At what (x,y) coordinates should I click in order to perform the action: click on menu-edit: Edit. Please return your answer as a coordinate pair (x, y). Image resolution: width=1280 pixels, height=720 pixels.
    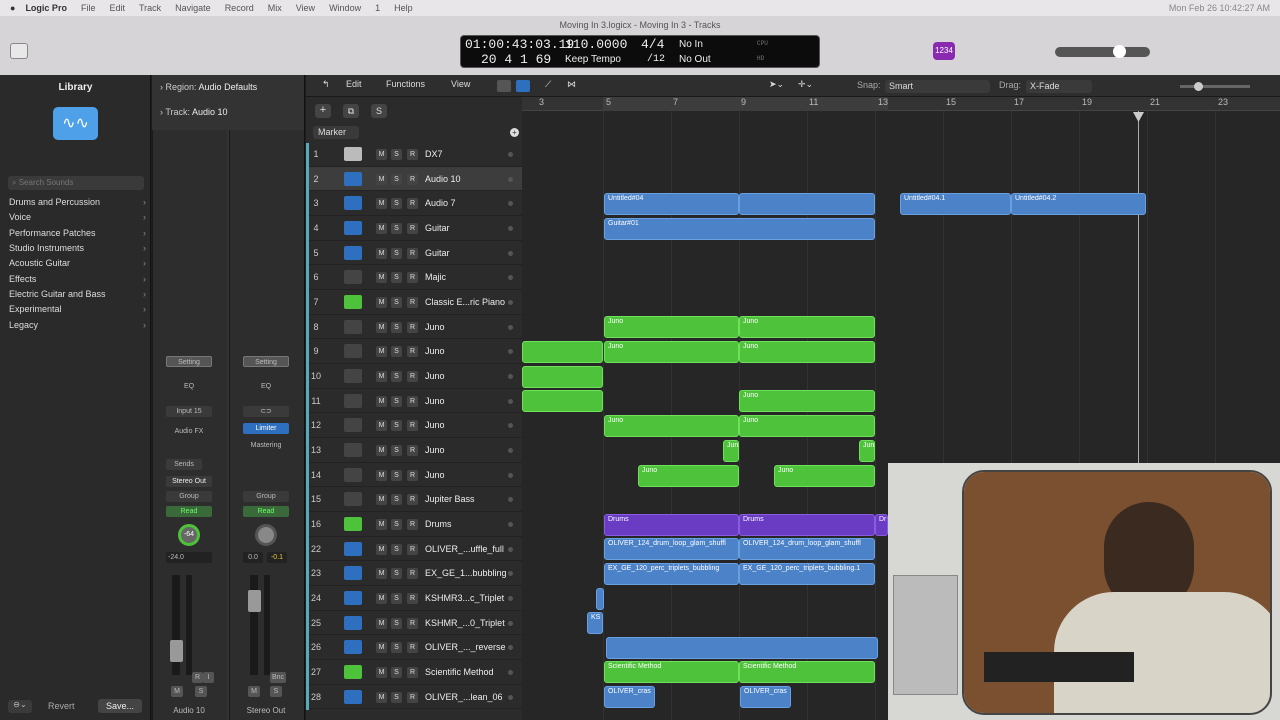
    Looking at the image, I should click on (117, 8).